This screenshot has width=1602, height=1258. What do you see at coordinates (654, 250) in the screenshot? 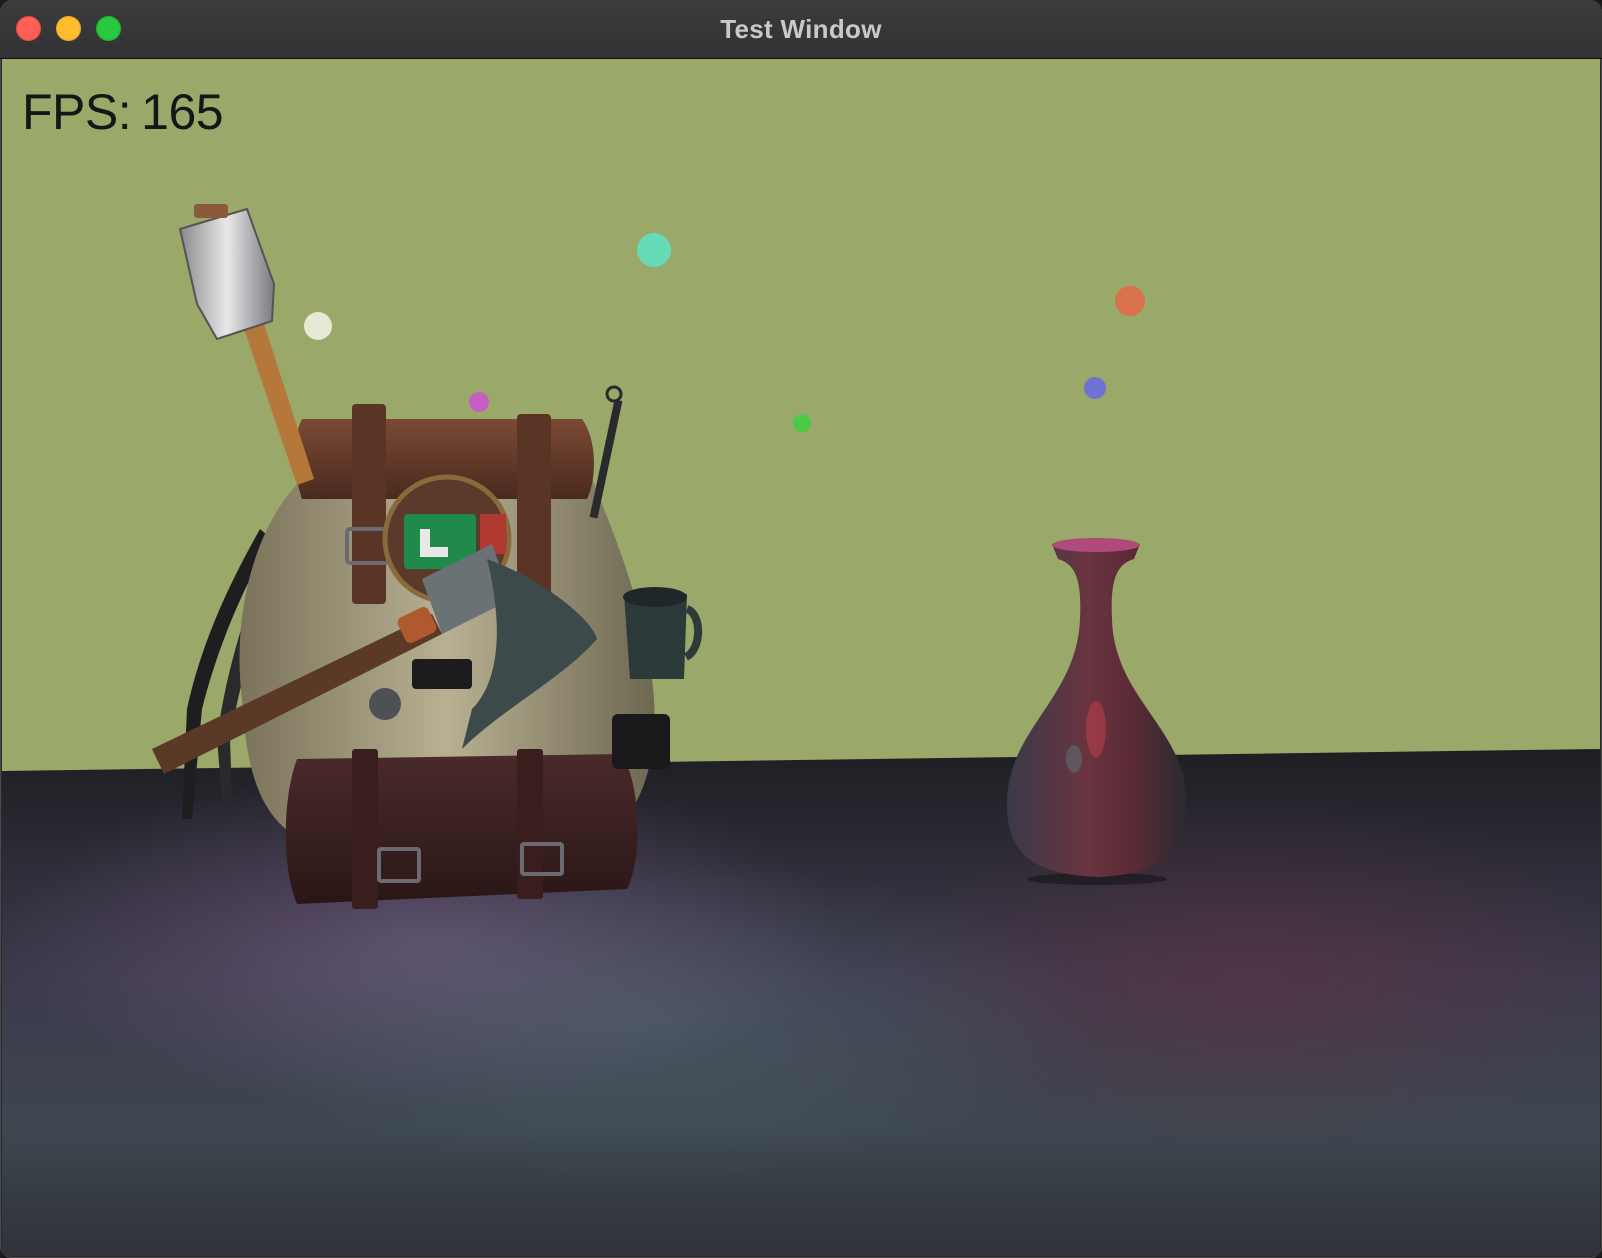
I see `light-cyan` at bounding box center [654, 250].